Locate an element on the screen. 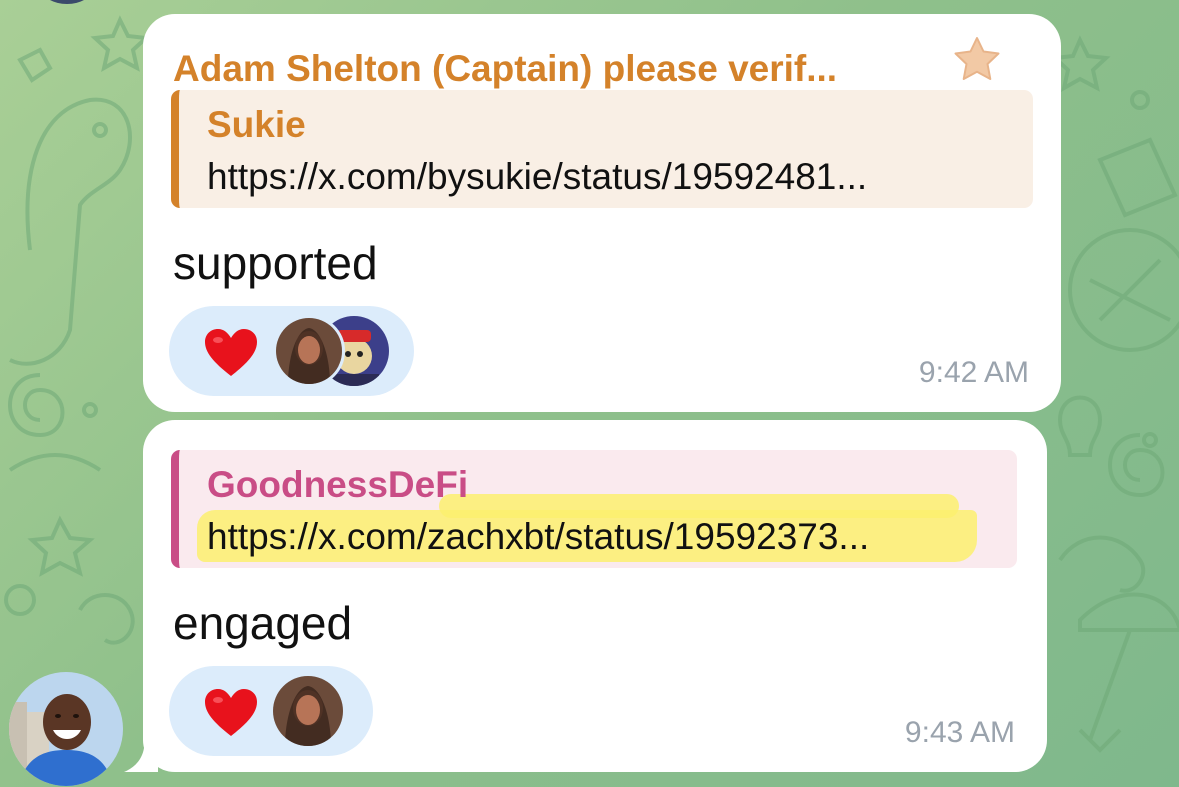  message-timestamp: 9:42 AM is located at coordinates (973, 372).